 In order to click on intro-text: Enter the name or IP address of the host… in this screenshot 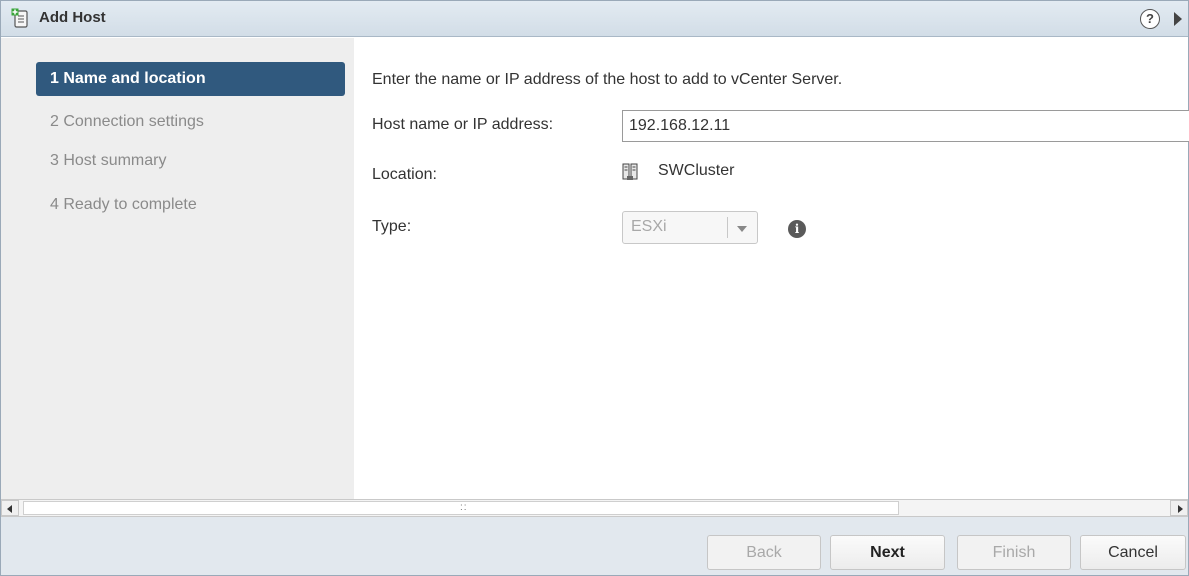, I will do `click(607, 79)`.